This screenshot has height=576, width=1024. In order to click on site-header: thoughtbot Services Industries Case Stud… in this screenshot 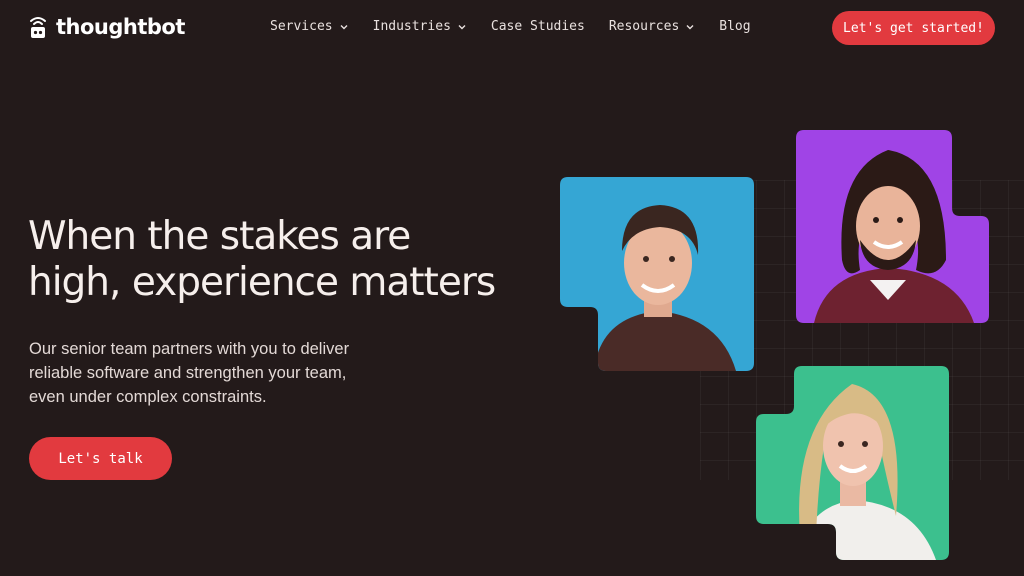, I will do `click(512, 28)`.